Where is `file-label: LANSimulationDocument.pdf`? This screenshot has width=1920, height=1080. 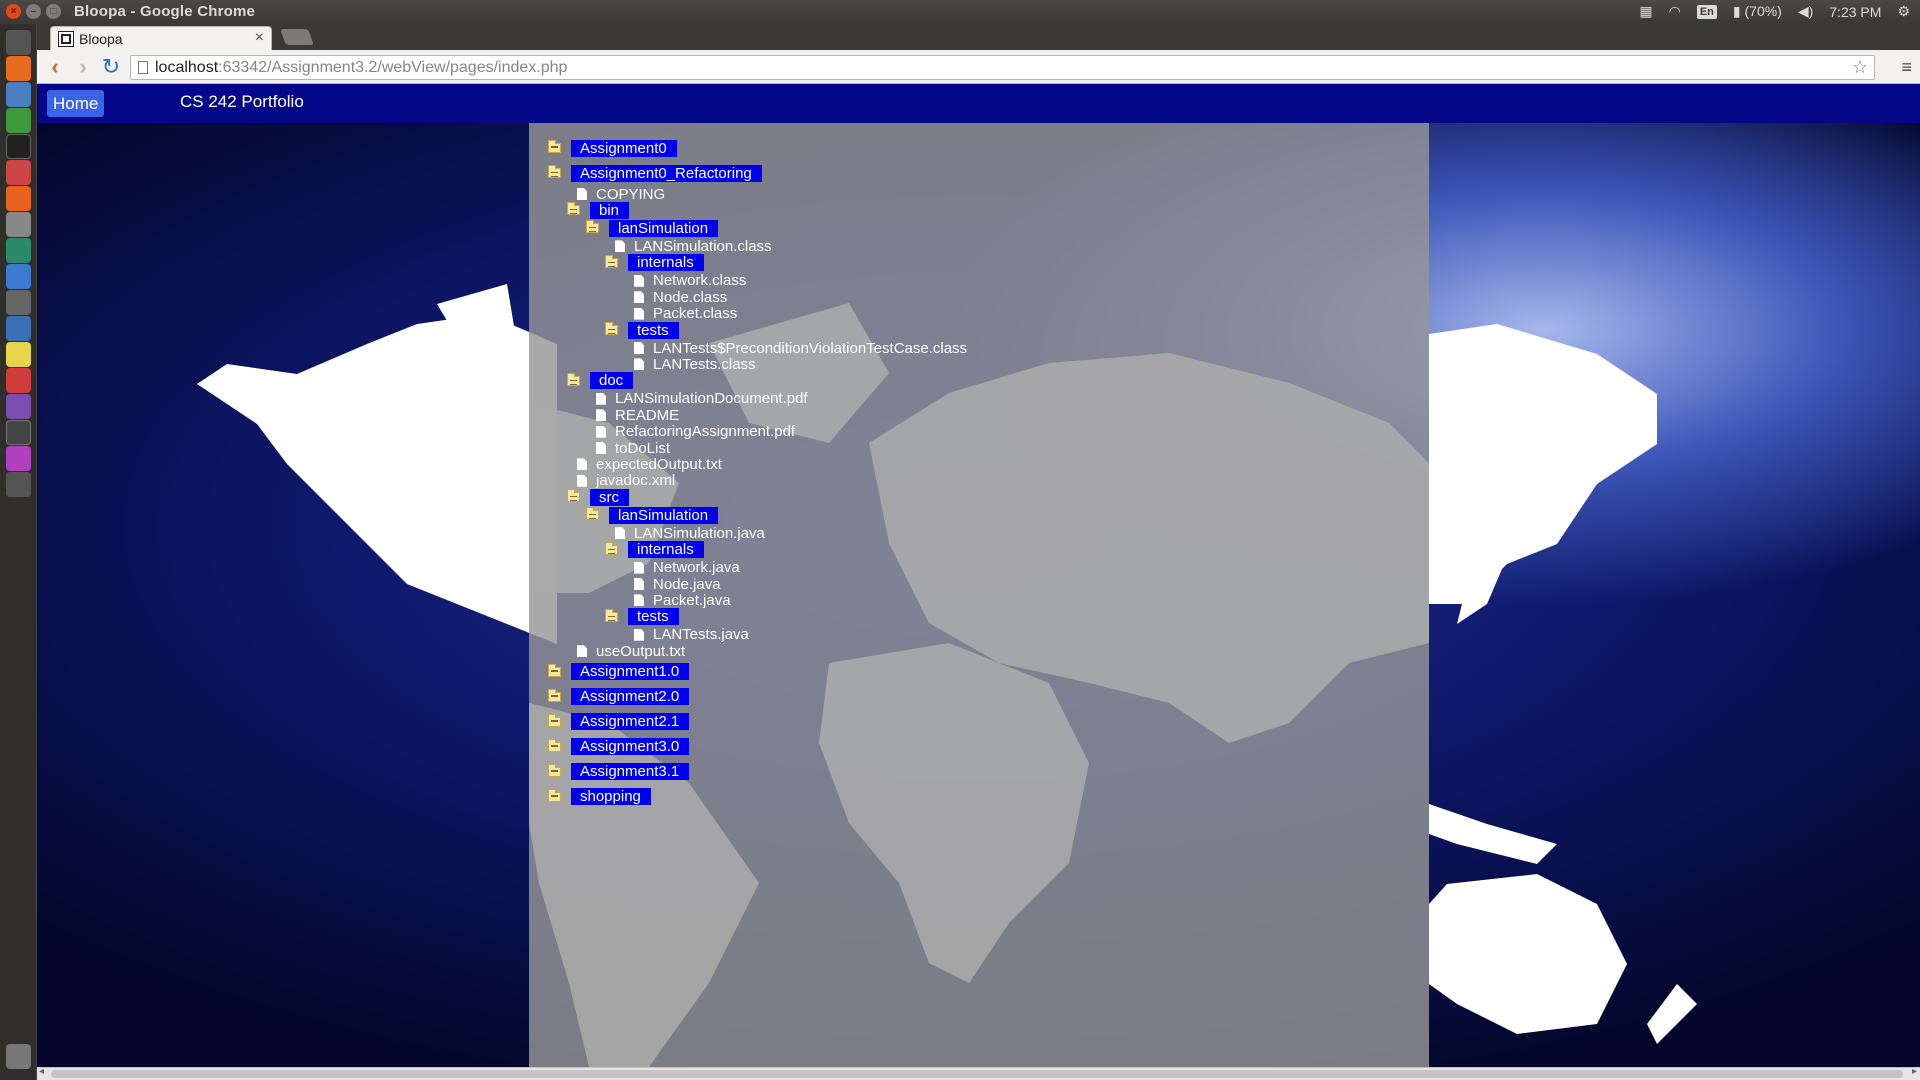
file-label: LANSimulationDocument.pdf is located at coordinates (711, 398).